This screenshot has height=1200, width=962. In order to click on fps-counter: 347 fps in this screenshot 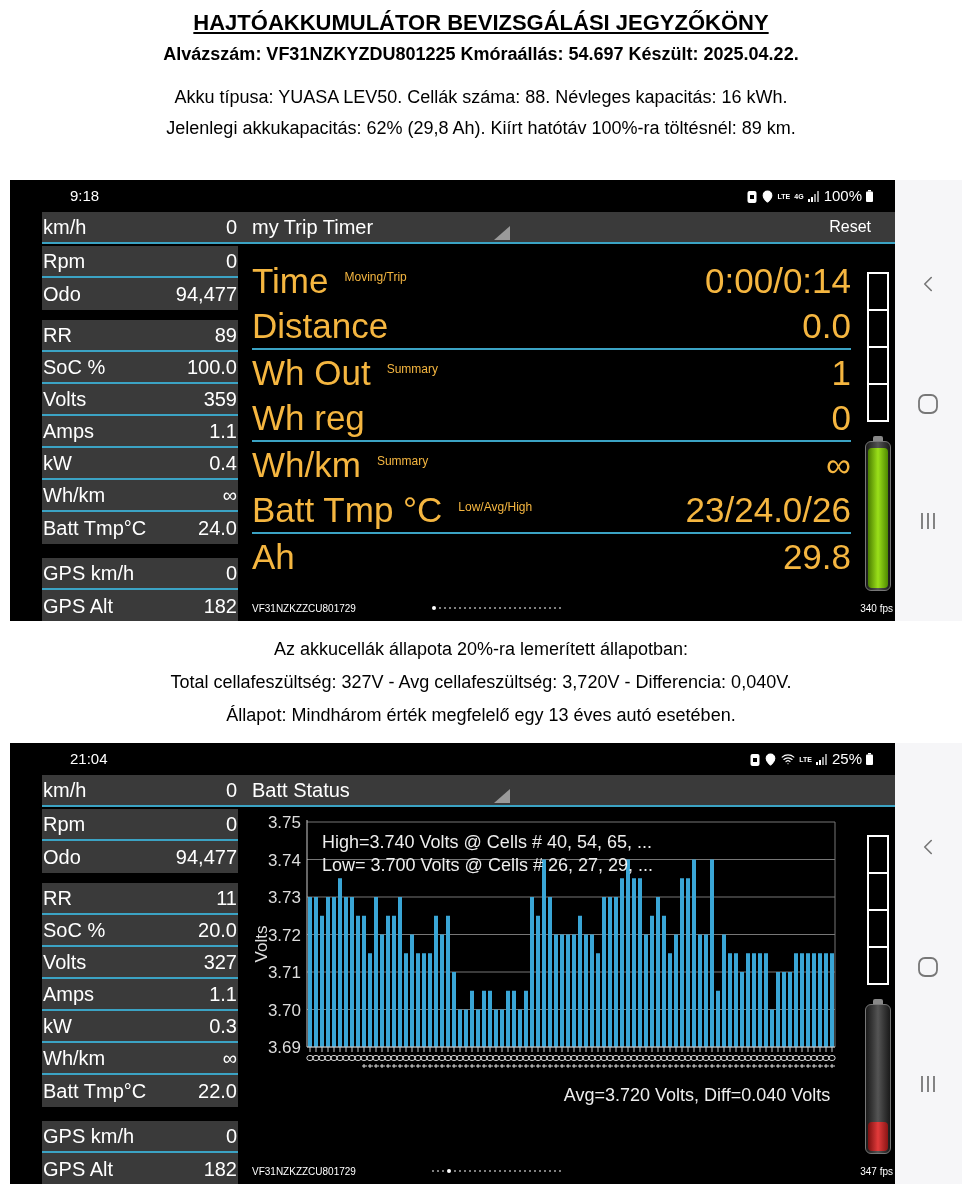, I will do `click(876, 1171)`.